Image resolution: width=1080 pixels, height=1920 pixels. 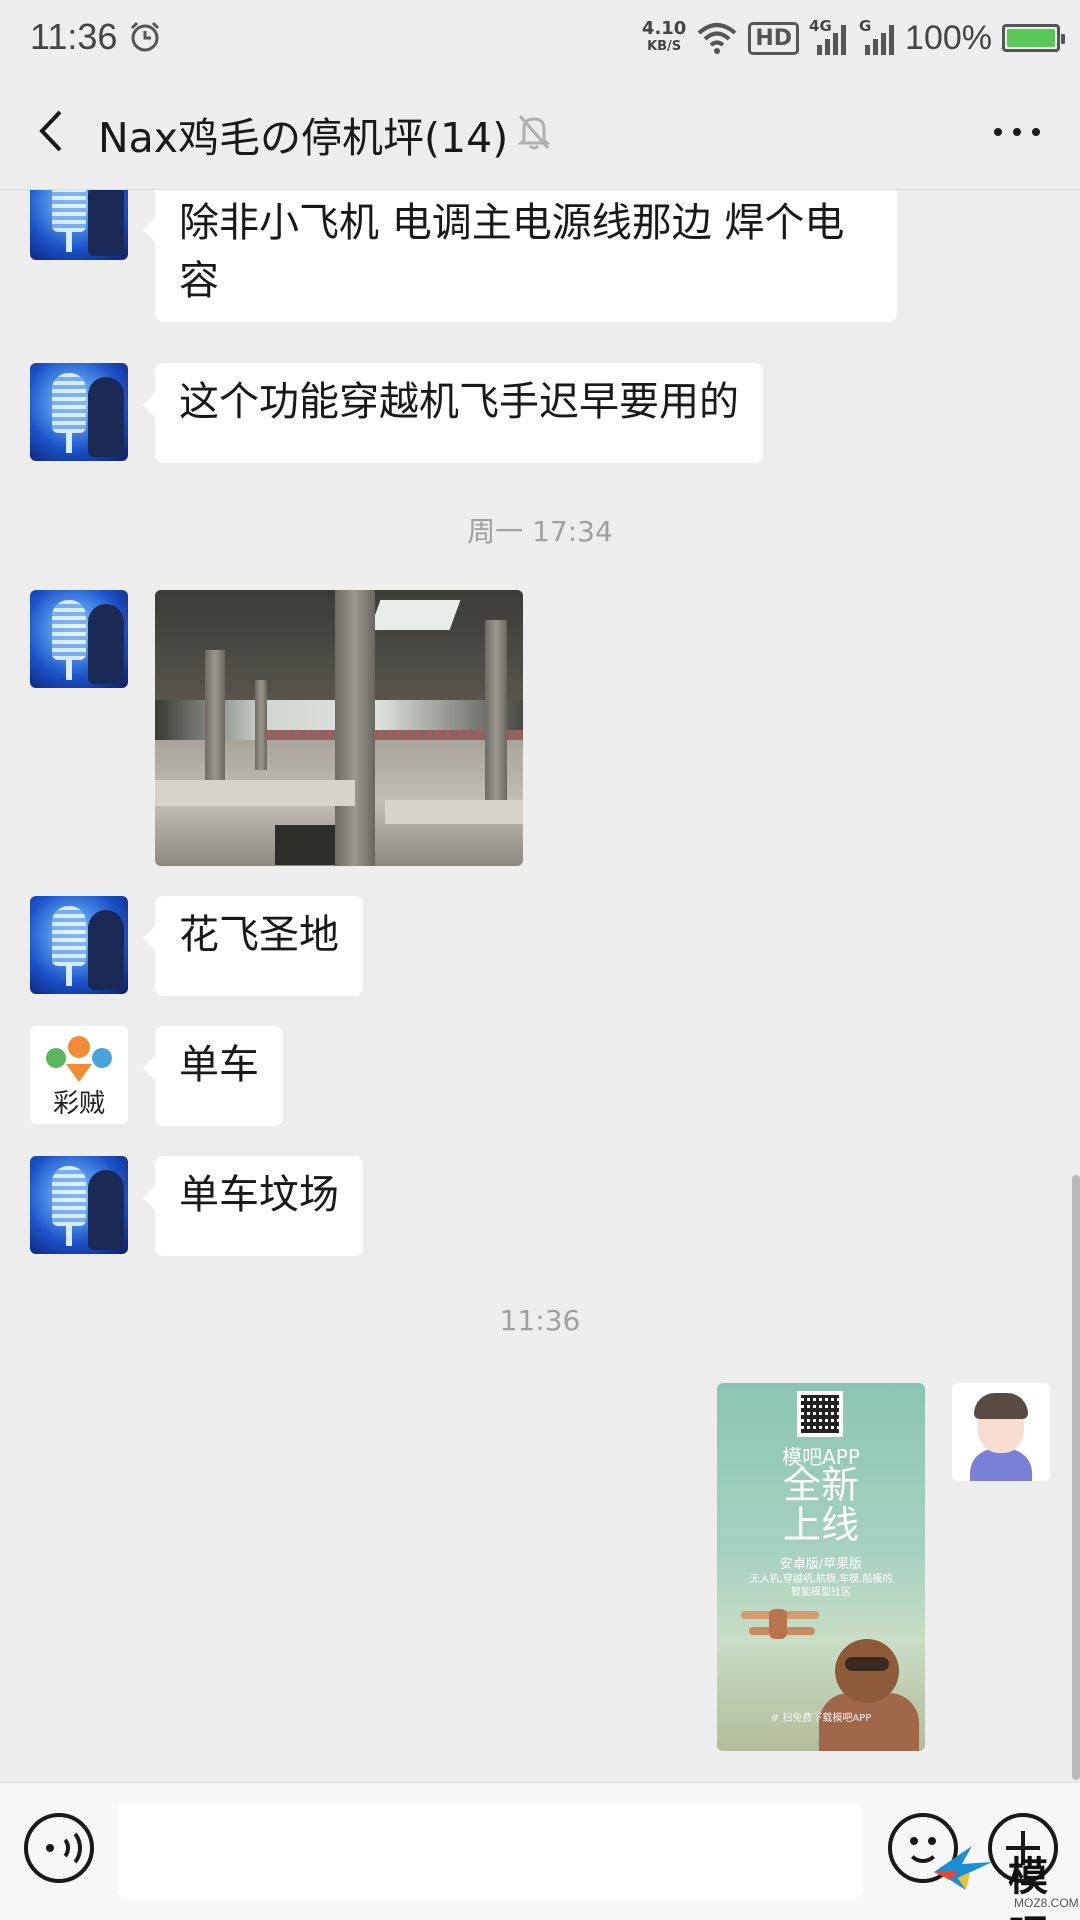 I want to click on poster-headline: 全新 上线, so click(x=820, y=1505).